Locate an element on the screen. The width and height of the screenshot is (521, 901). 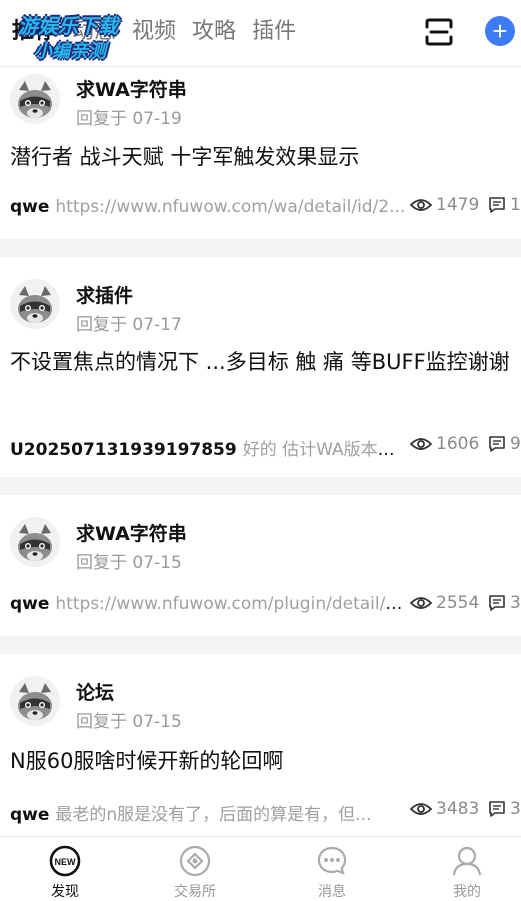
reply-author: U202507131939197859 is located at coordinates (123, 450).